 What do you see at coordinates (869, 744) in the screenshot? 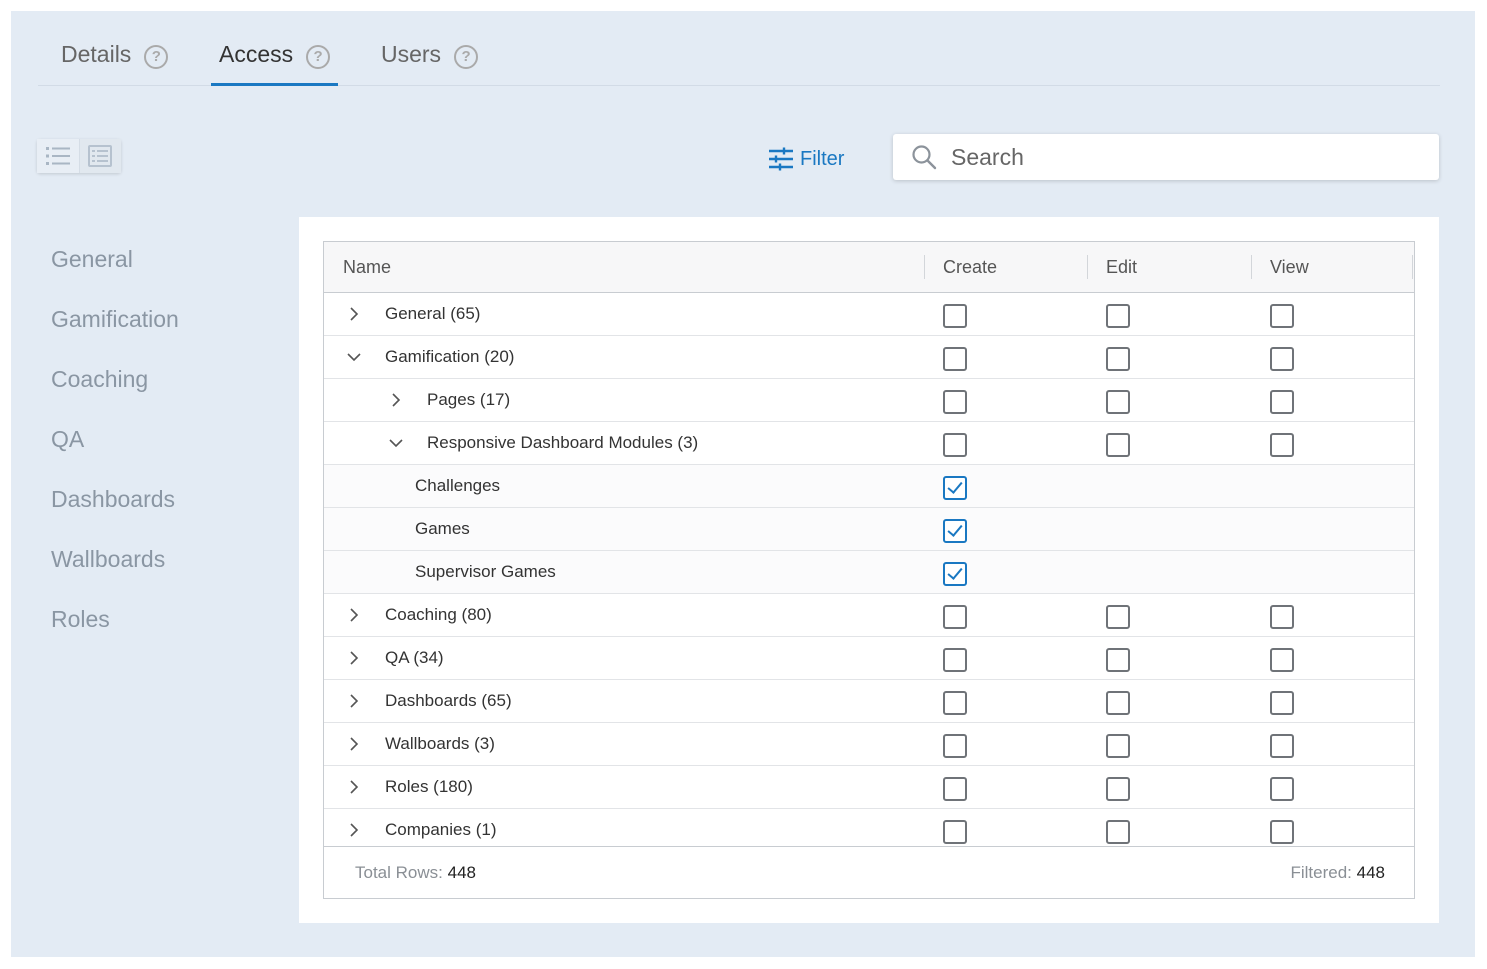
I see `table-row: Wallboards (3)` at bounding box center [869, 744].